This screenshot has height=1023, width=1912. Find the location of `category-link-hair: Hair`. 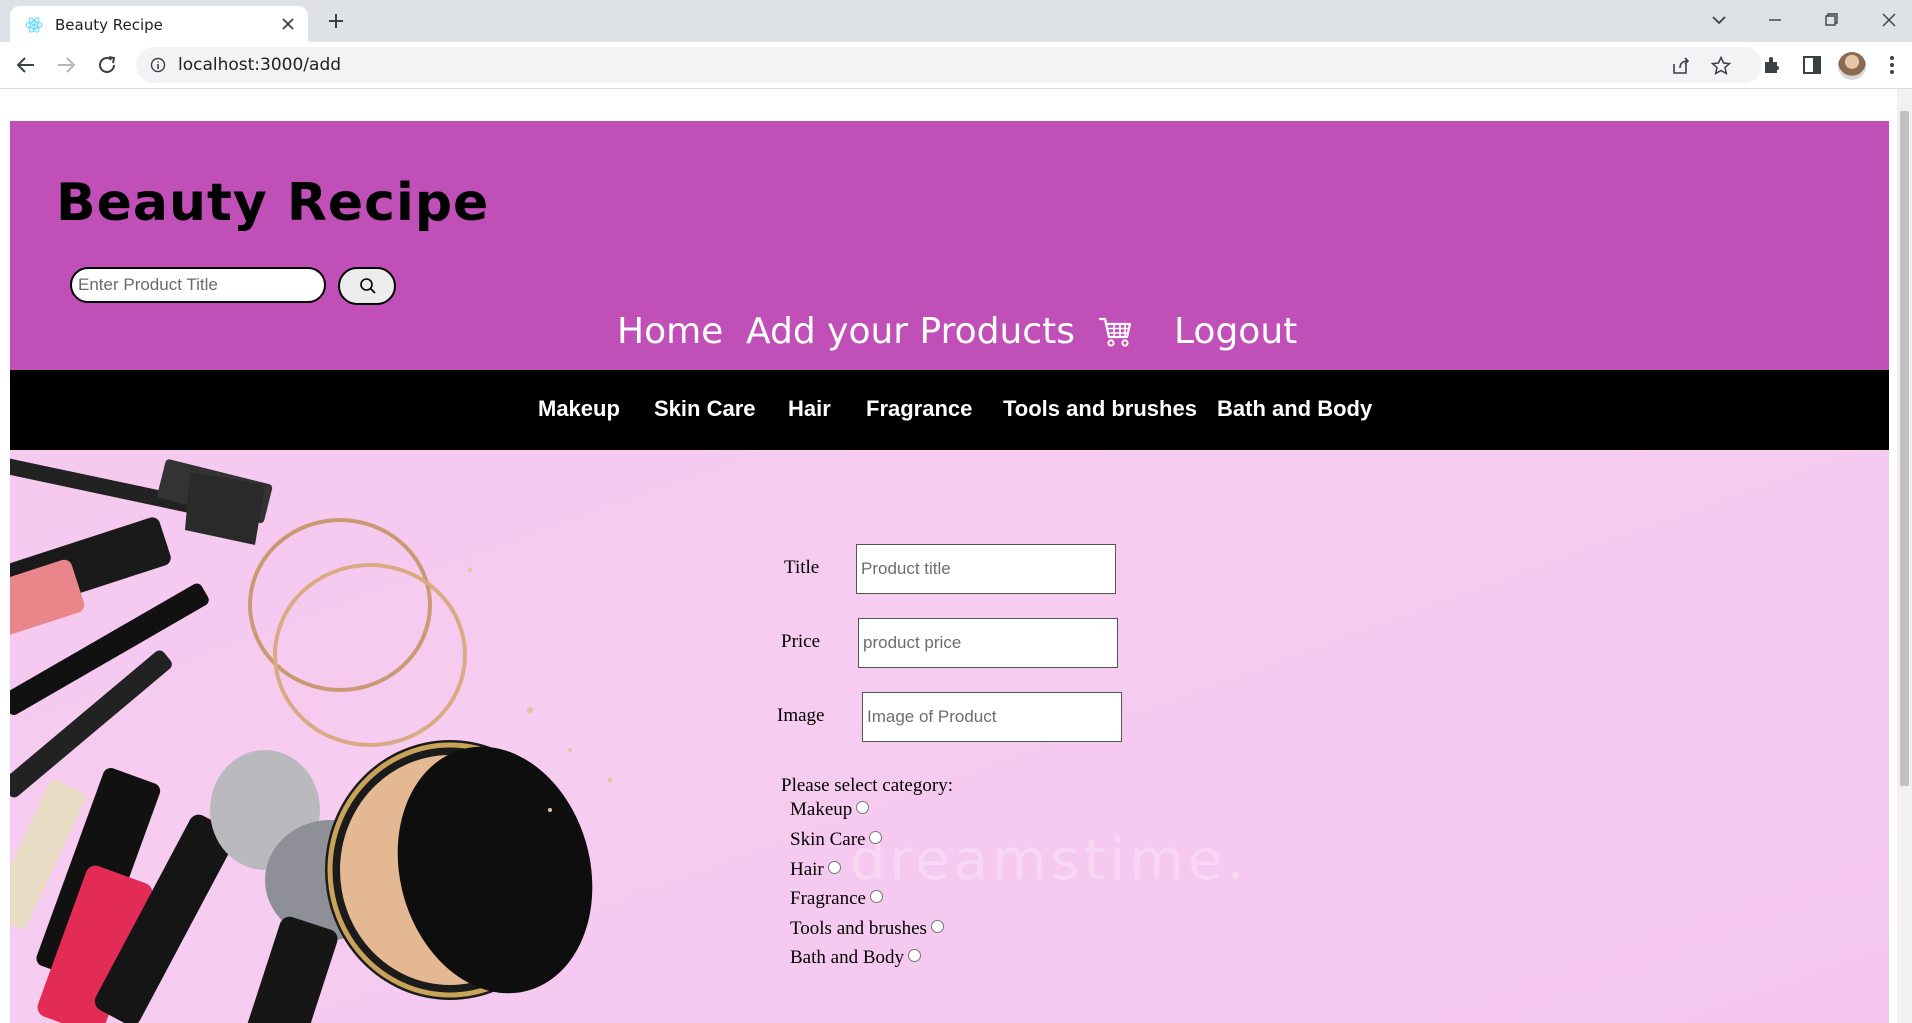

category-link-hair: Hair is located at coordinates (809, 409).